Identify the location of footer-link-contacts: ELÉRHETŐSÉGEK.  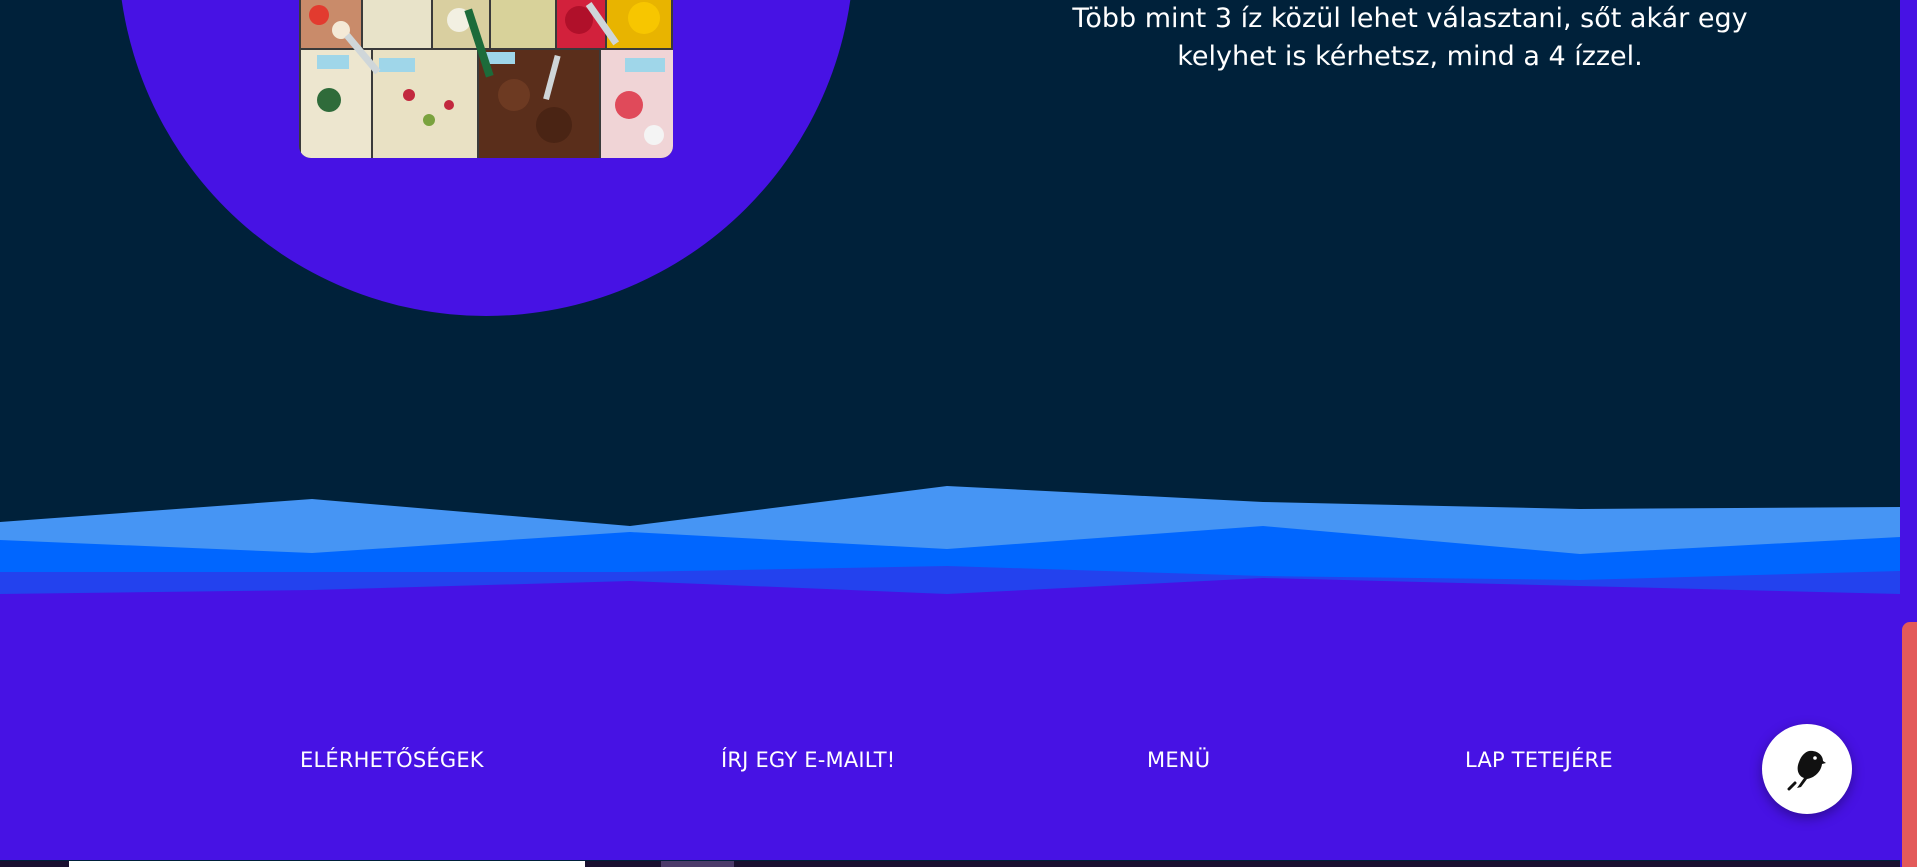
(392, 760).